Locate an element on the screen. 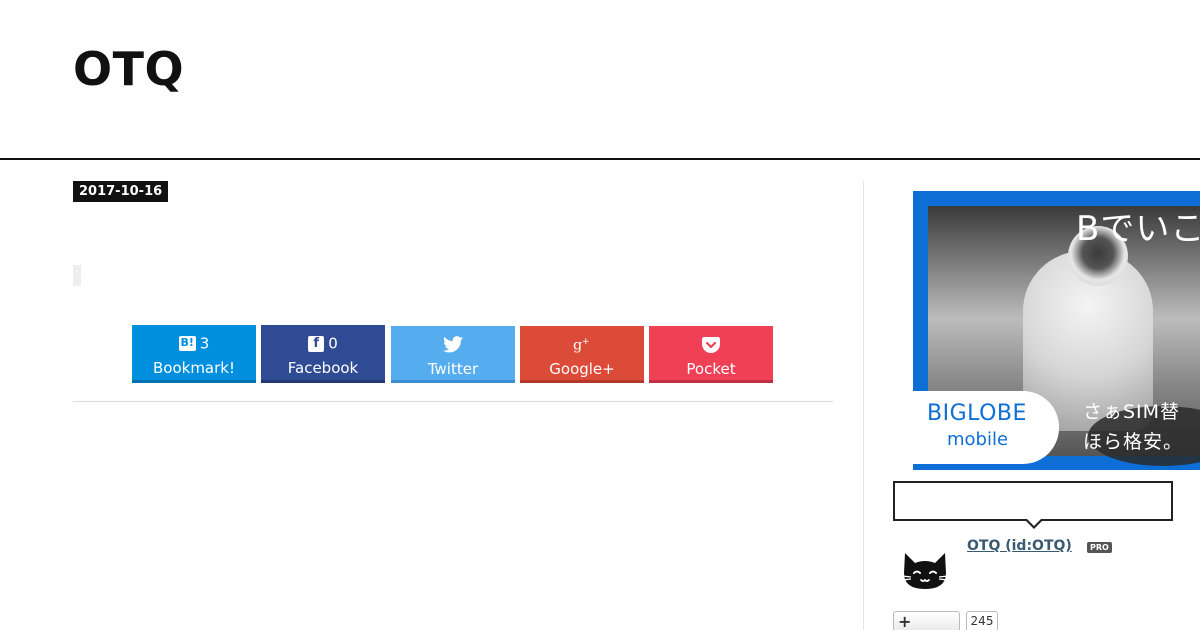 The image size is (1200, 630). twitter-share-label: Twitter is located at coordinates (453, 369).